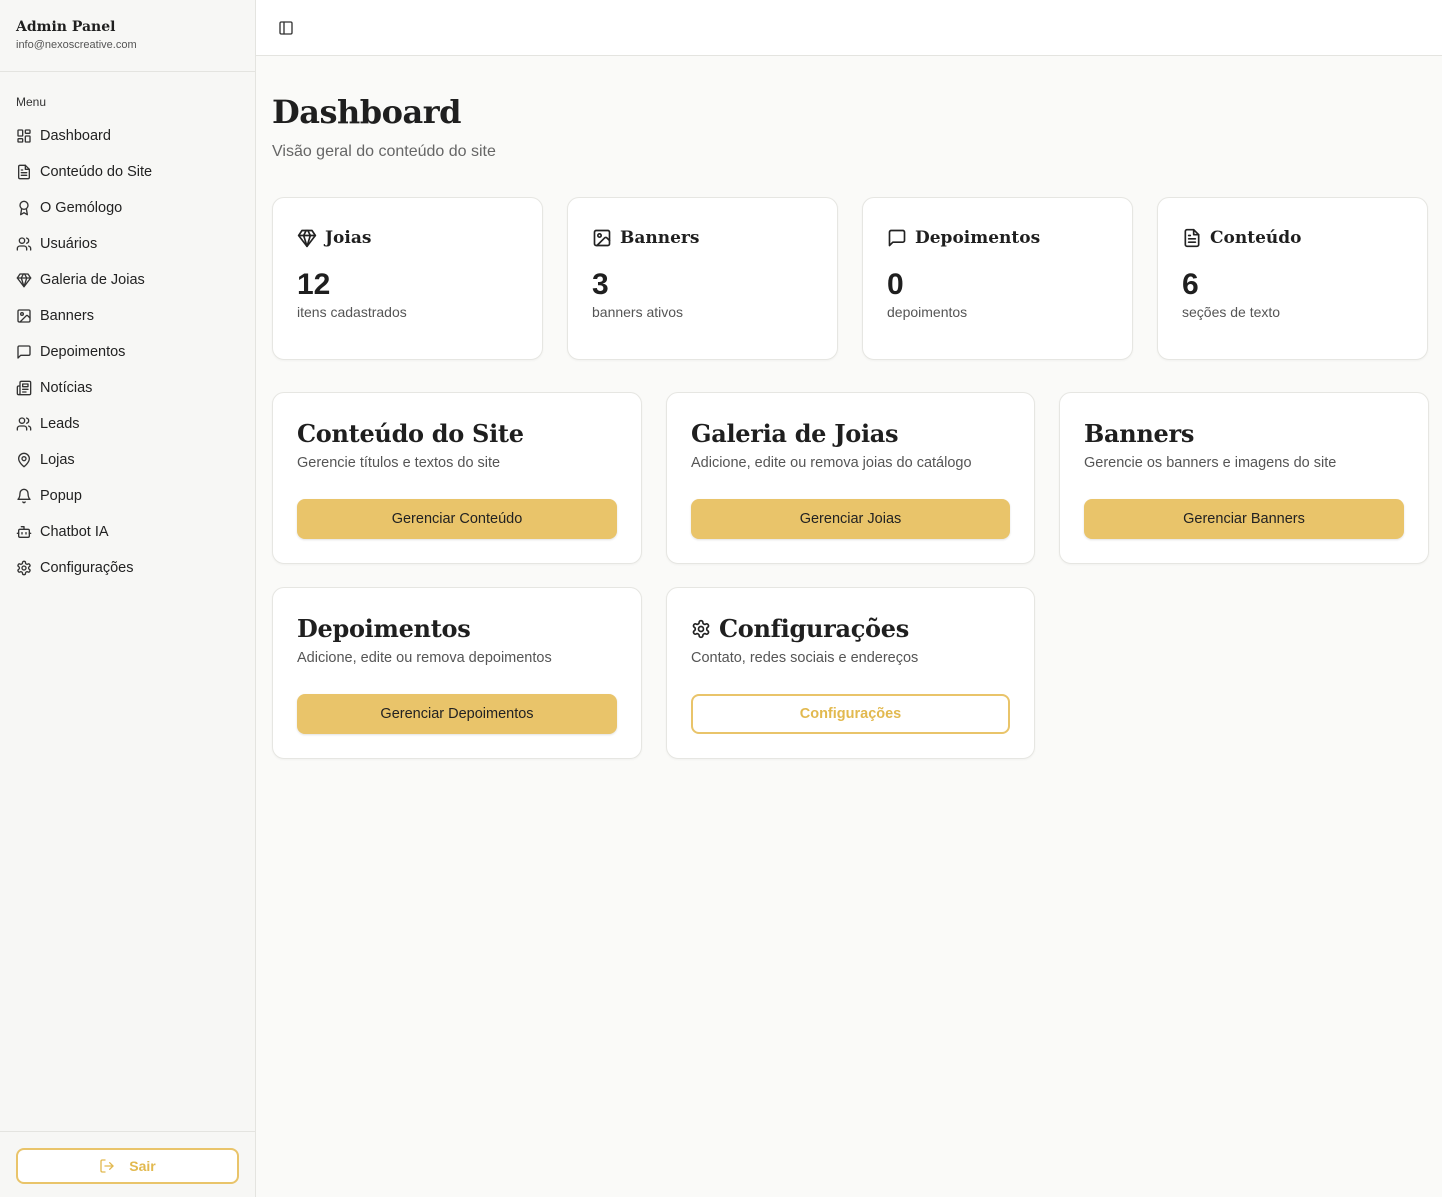 The image size is (1442, 1197). Describe the element at coordinates (638, 312) in the screenshot. I see `stat-description: banners ativos` at that location.